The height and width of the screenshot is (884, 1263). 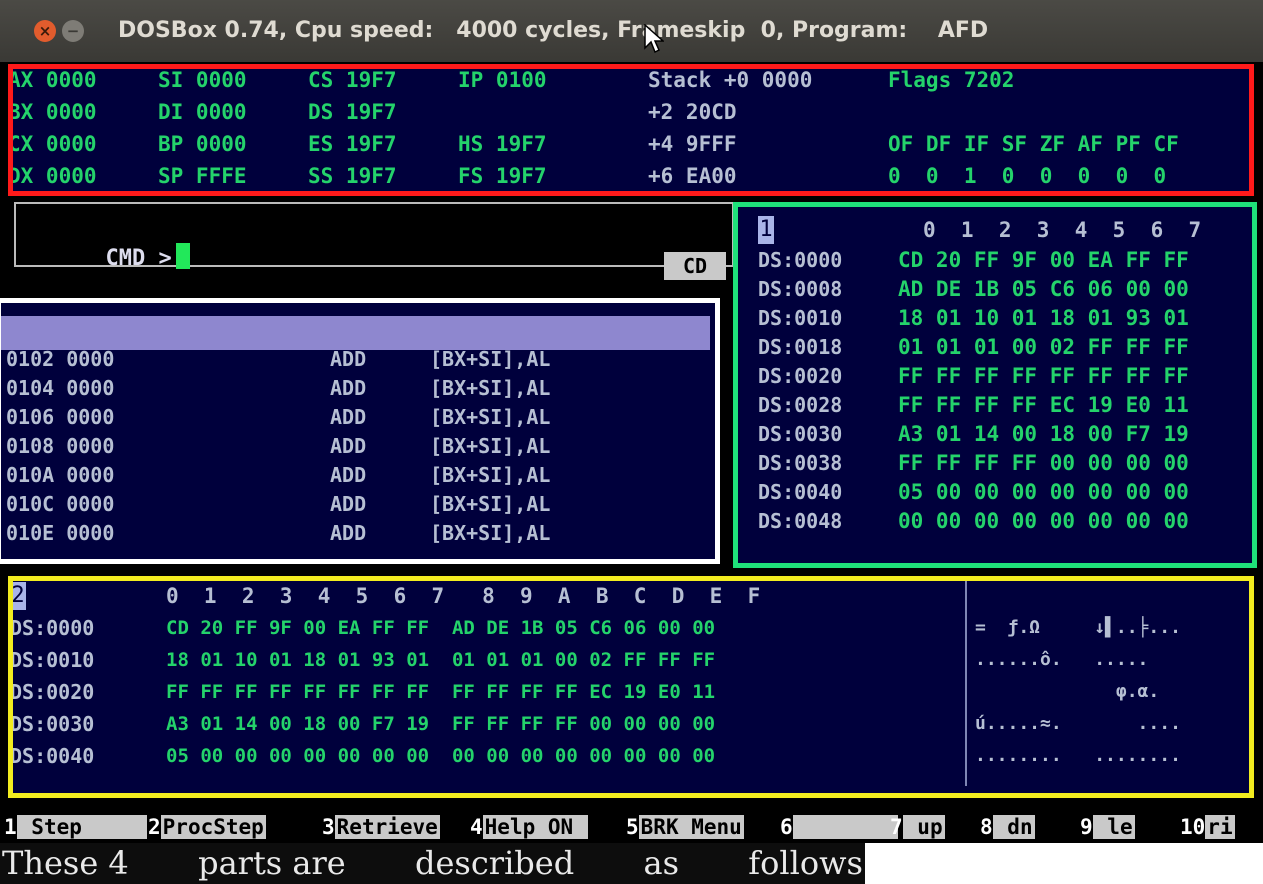 I want to click on caption-word: parts are, so click(x=272, y=863).